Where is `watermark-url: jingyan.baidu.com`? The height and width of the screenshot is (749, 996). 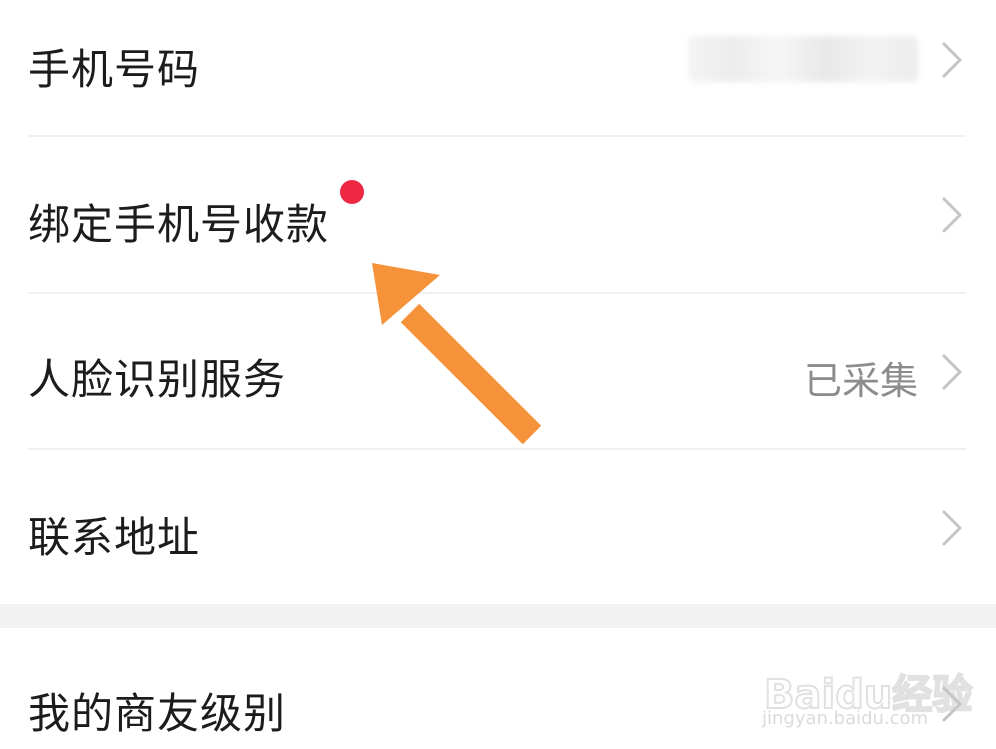
watermark-url: jingyan.baidu.com is located at coordinates (845, 718).